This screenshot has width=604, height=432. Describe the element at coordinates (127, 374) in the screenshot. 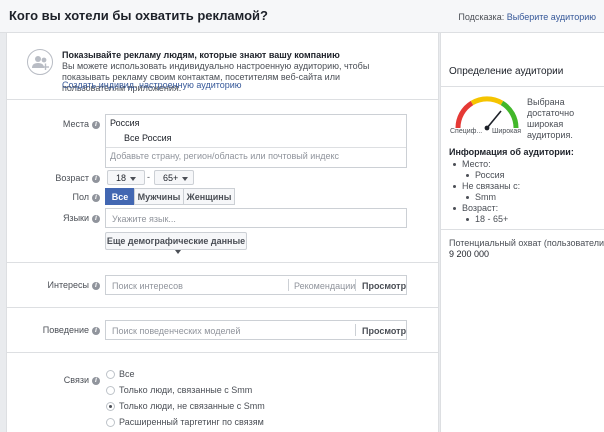

I see `connections-option-label: Все` at that location.